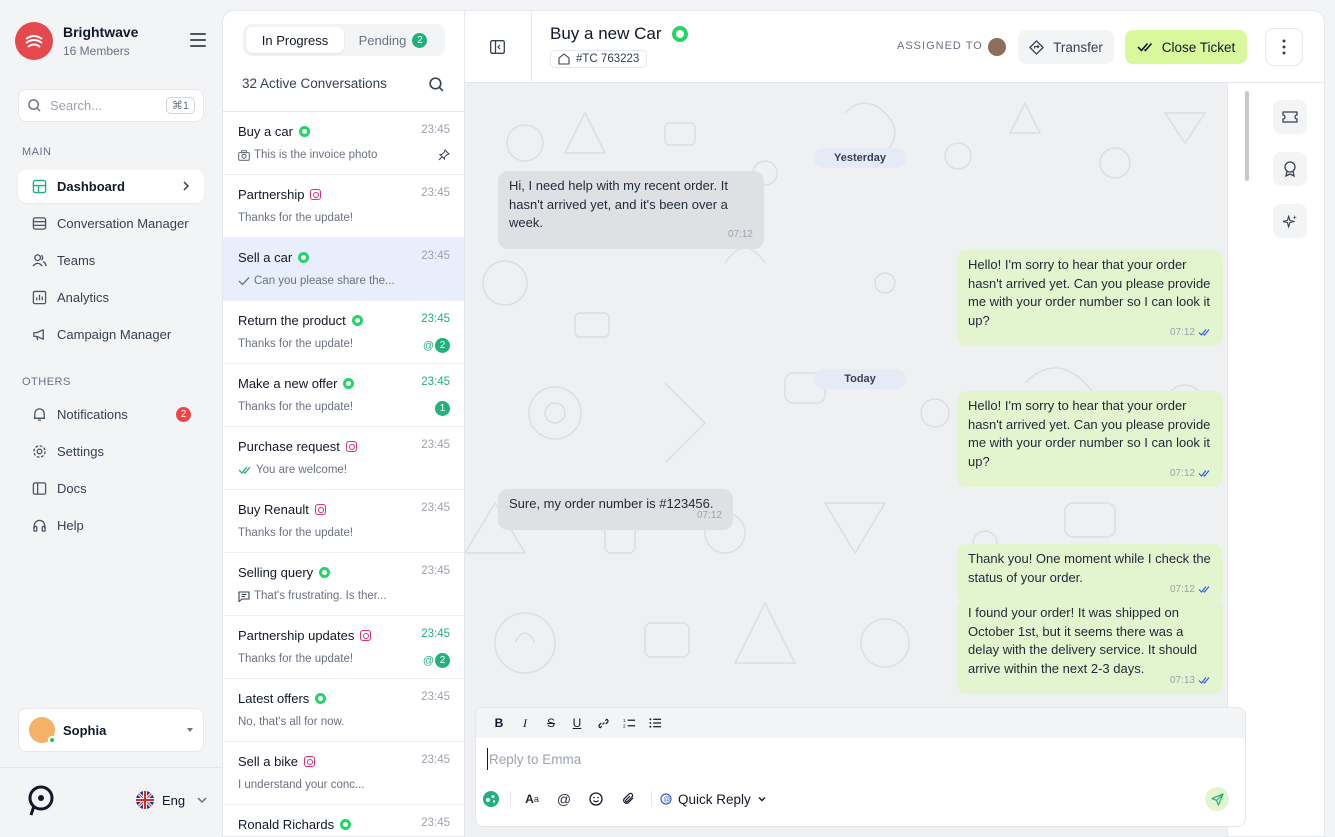  Describe the element at coordinates (76, 41) in the screenshot. I see `workspace-switcher: Brightwave 16 Members` at that location.